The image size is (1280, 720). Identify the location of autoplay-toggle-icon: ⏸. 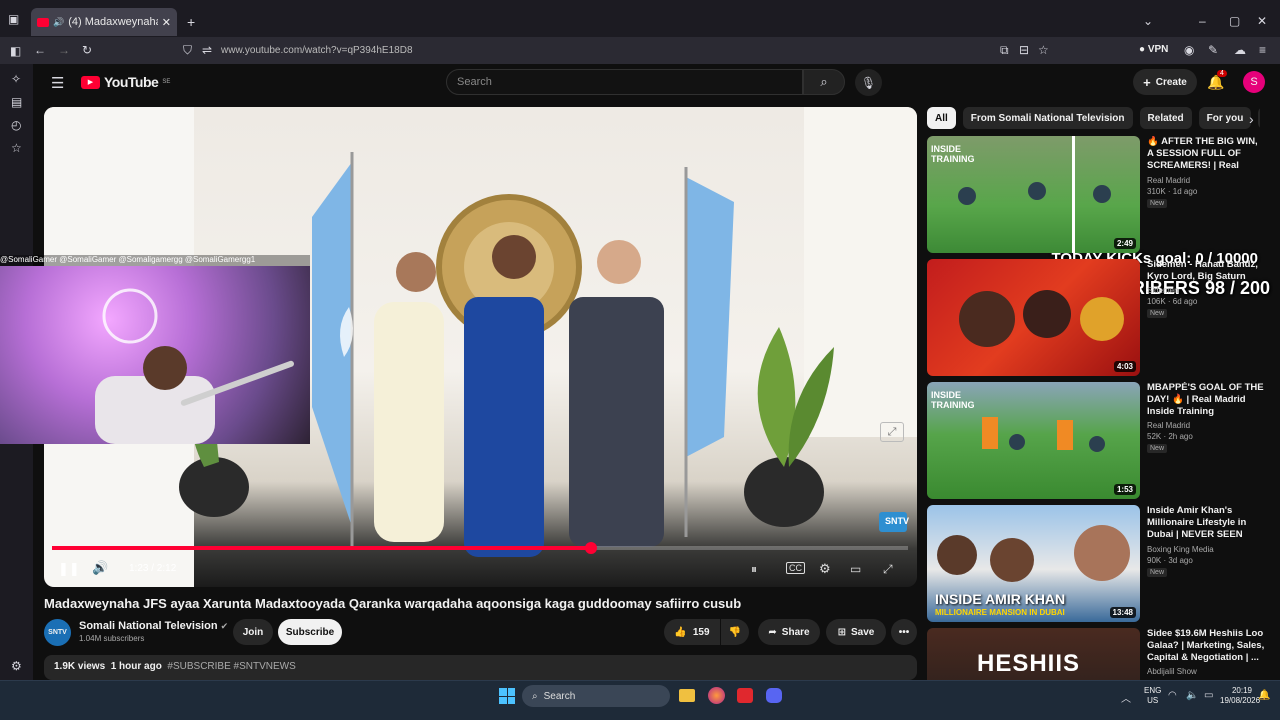
(754, 569).